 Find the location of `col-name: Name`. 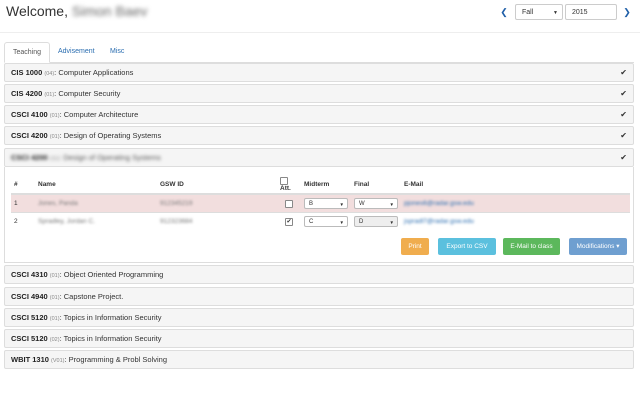

col-name: Name is located at coordinates (96, 185).